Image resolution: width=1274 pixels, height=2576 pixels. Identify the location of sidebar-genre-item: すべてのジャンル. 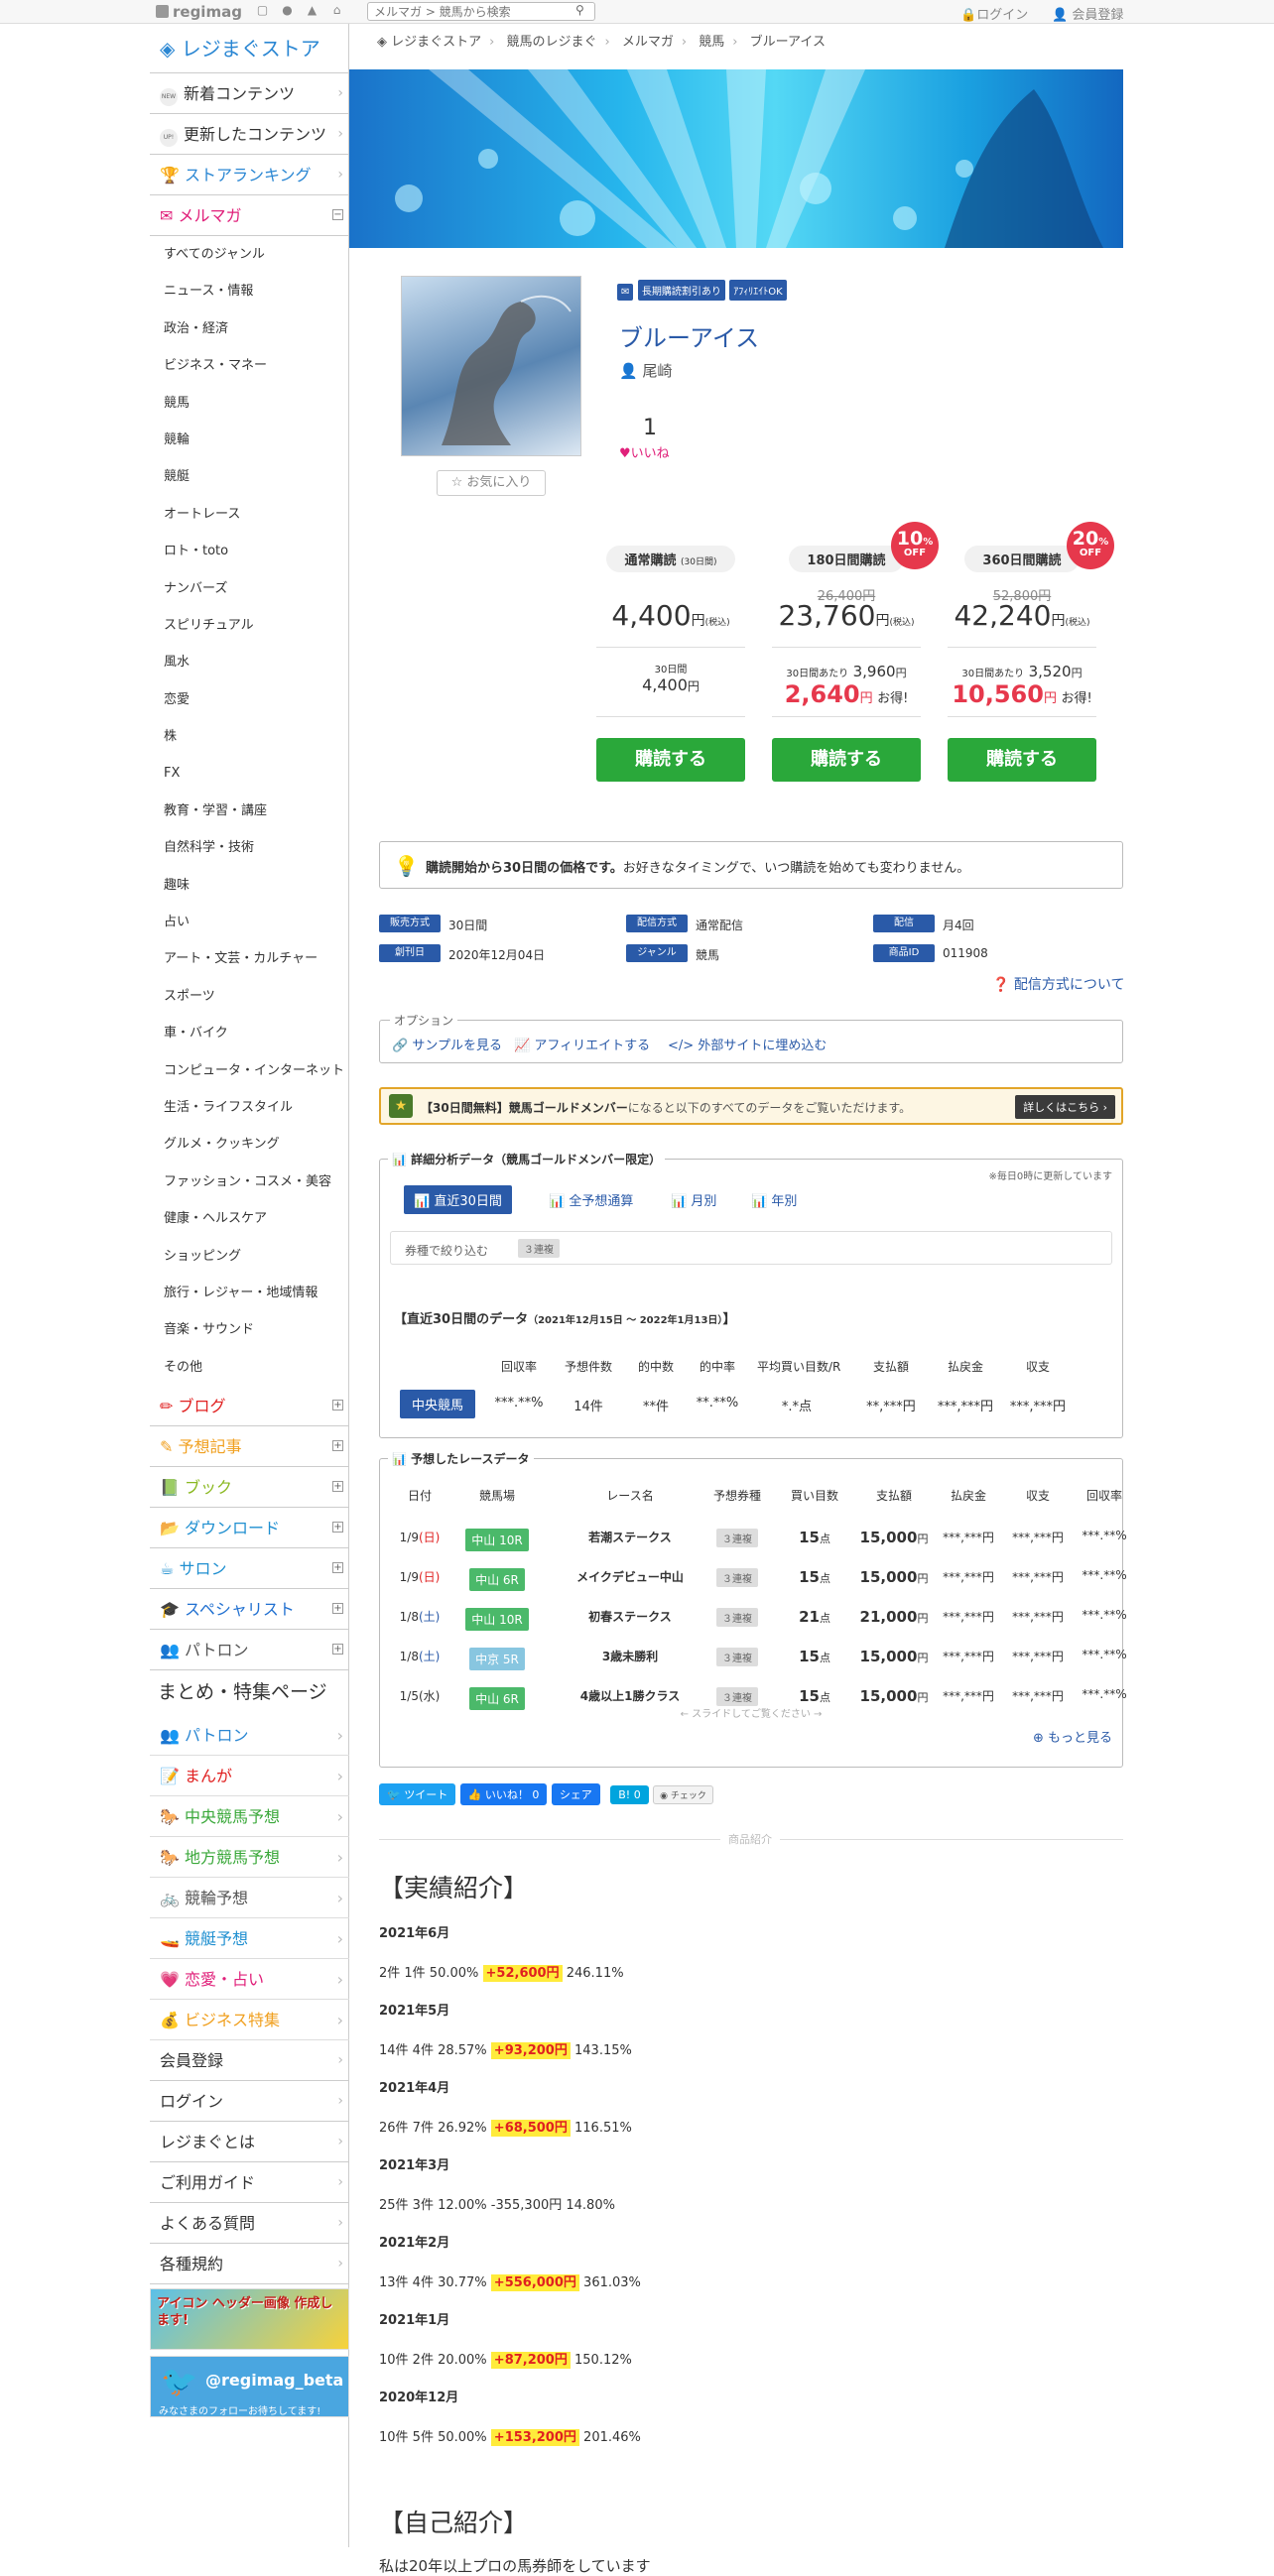
(249, 254).